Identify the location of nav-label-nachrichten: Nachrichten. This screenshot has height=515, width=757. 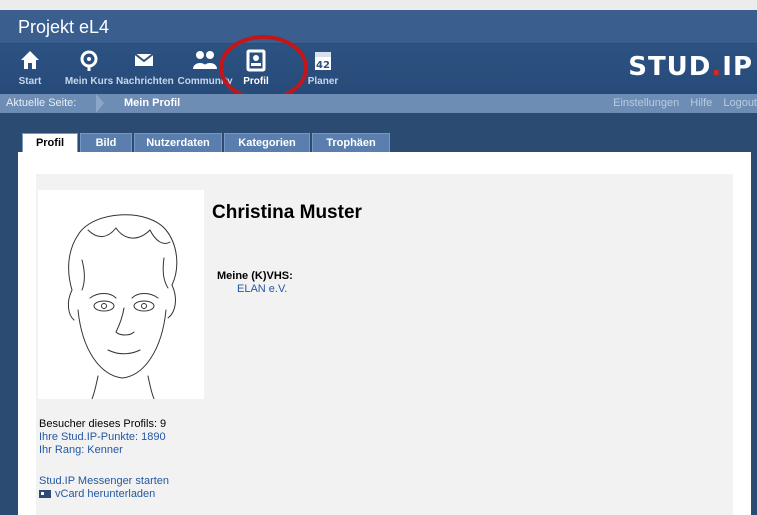
(145, 81).